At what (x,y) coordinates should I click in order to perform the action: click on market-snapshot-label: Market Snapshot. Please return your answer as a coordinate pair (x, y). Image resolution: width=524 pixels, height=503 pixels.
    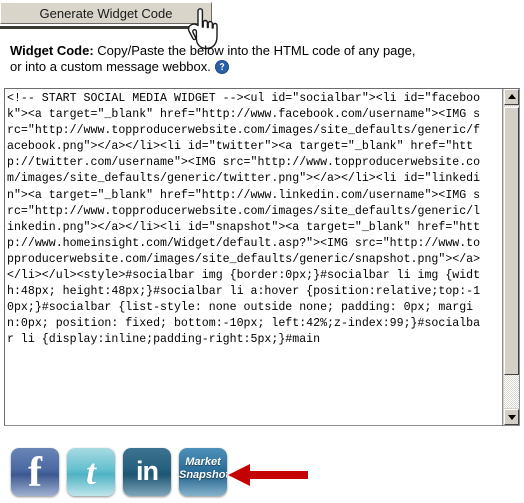
    Looking at the image, I should click on (203, 469).